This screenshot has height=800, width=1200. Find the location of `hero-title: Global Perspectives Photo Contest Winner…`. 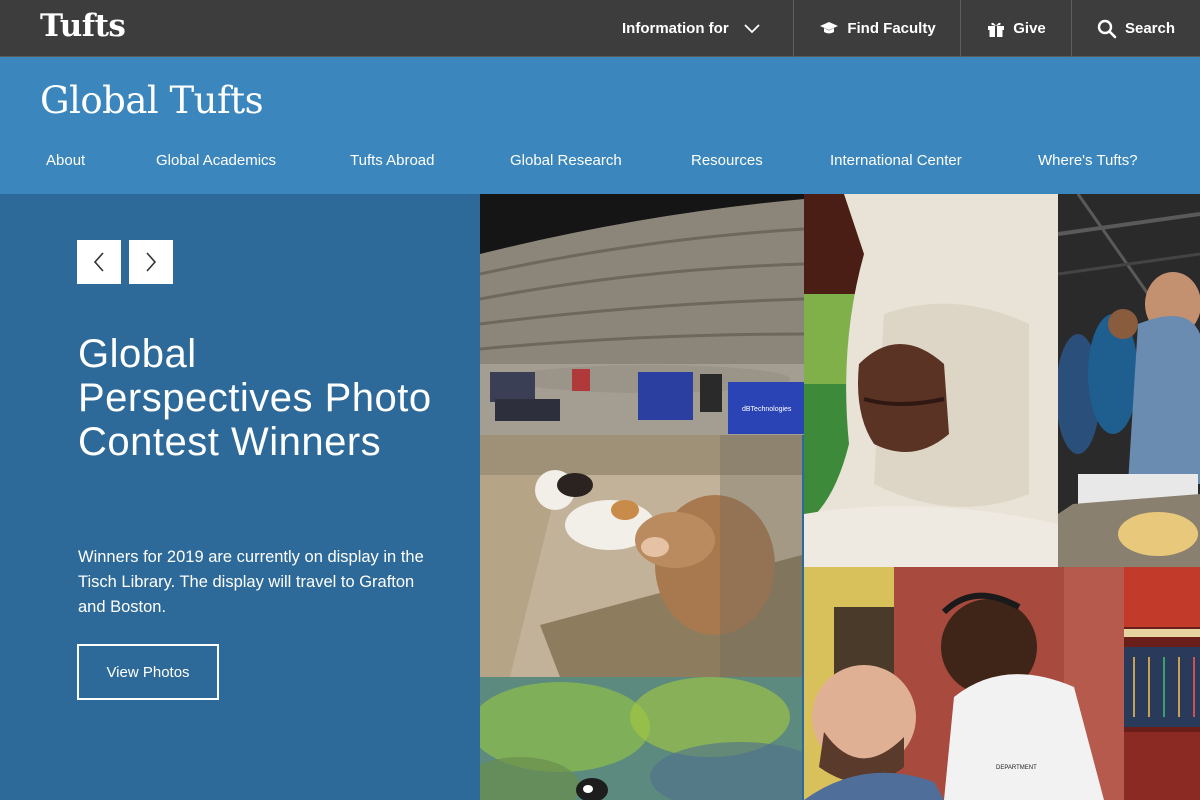

hero-title: Global Perspectives Photo Contest Winner… is located at coordinates (255, 398).